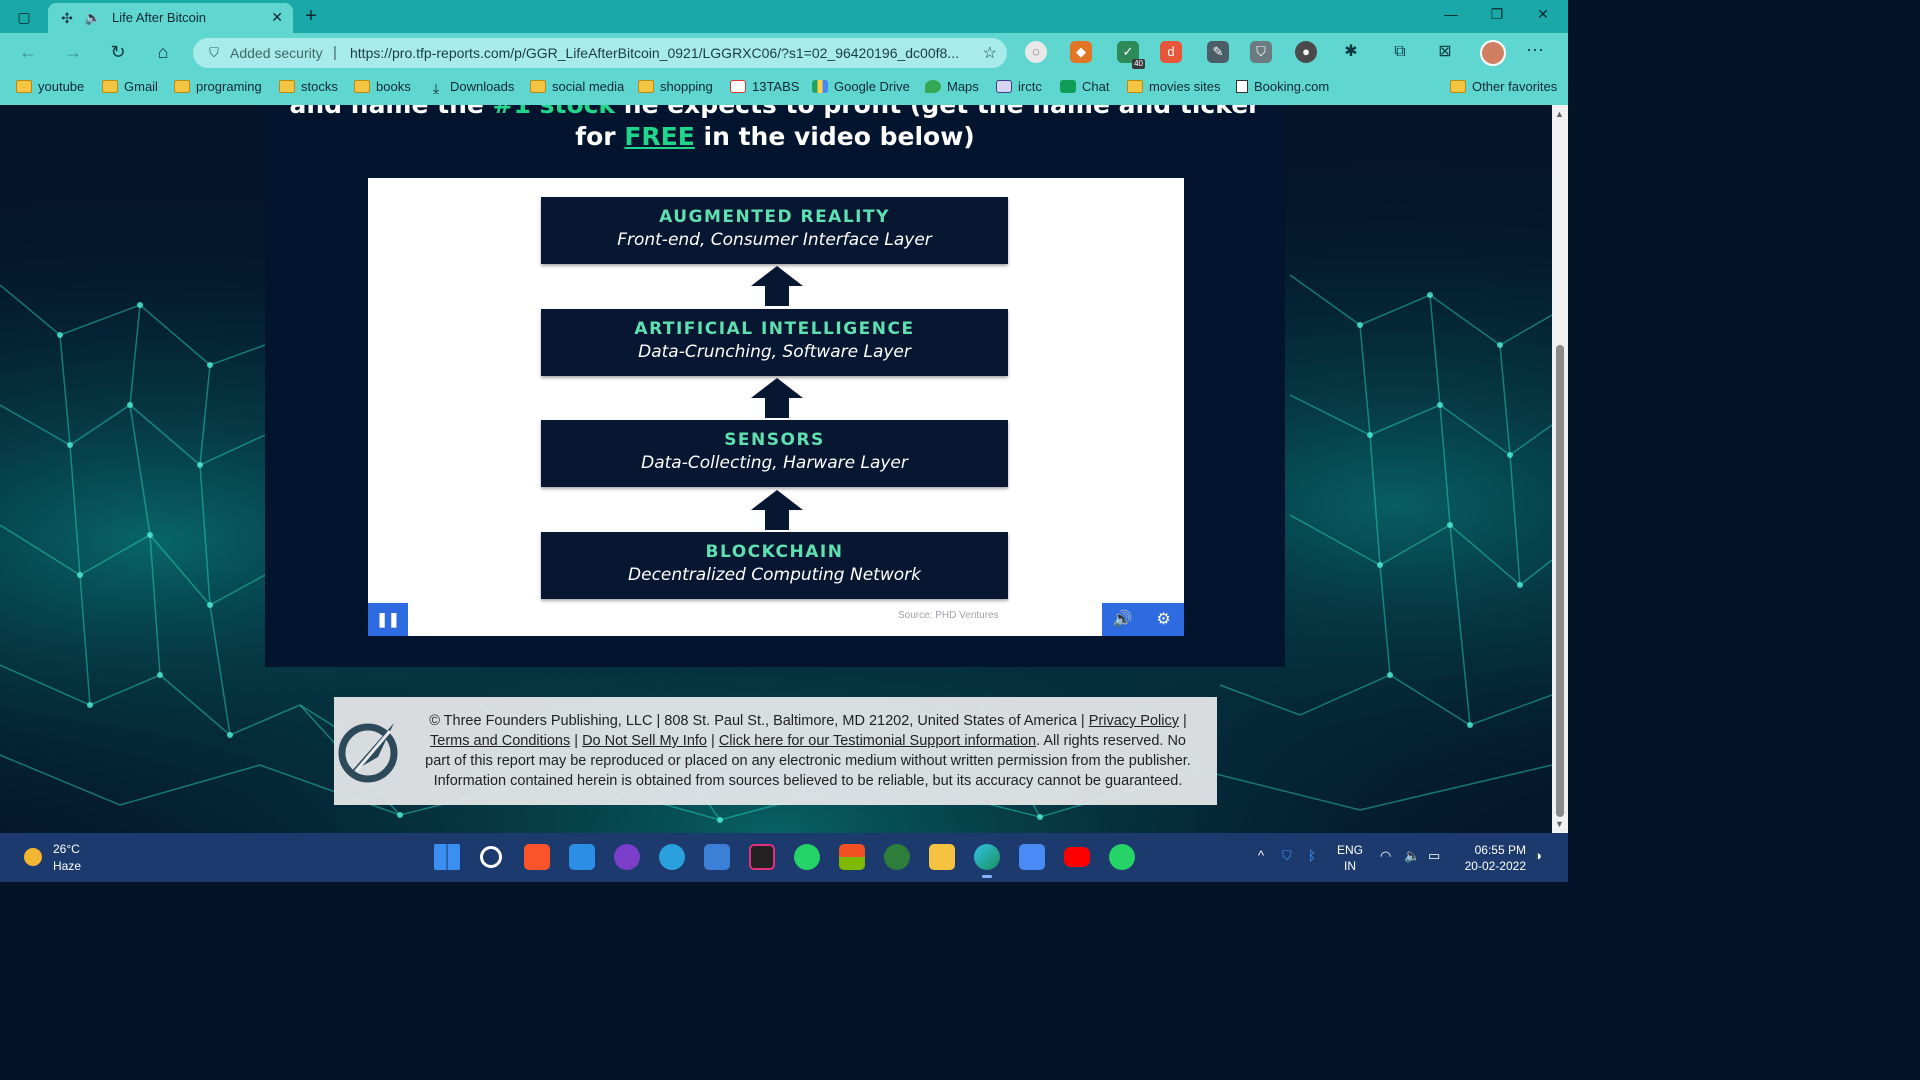 The height and width of the screenshot is (1080, 1920). I want to click on mail-icon, so click(717, 857).